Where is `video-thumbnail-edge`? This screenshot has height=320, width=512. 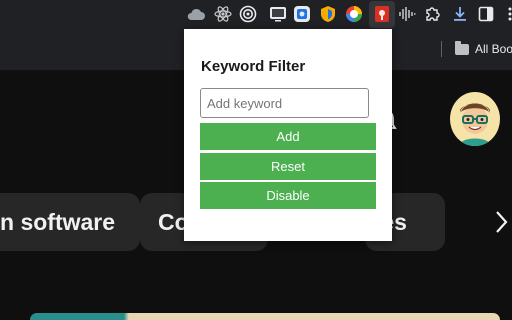
video-thumbnail-edge is located at coordinates (265, 316).